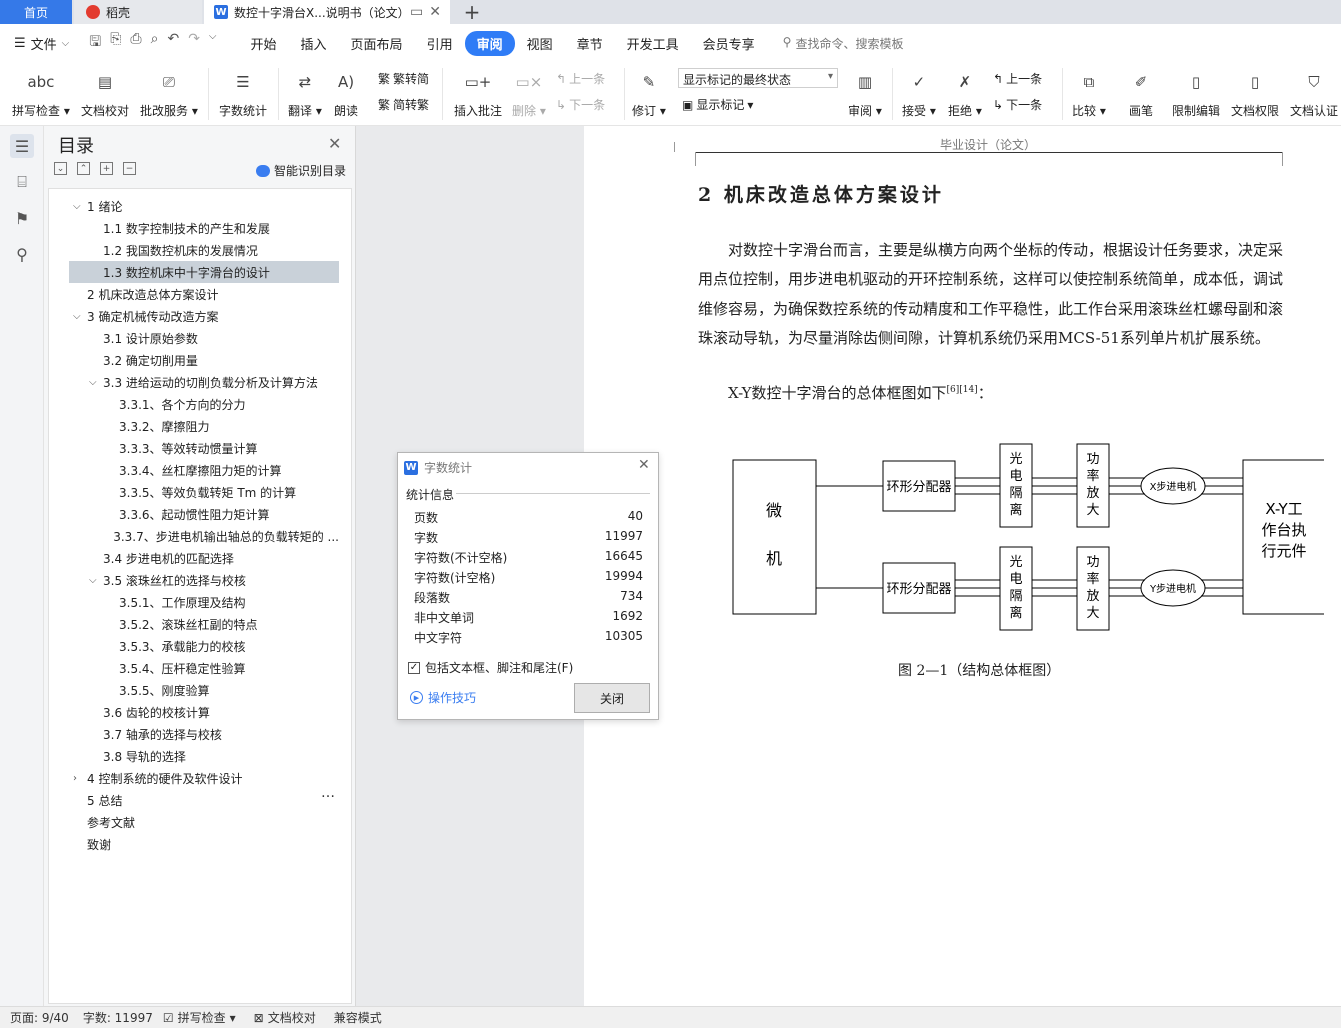  What do you see at coordinates (590, 43) in the screenshot?
I see `tab-section: 章节` at bounding box center [590, 43].